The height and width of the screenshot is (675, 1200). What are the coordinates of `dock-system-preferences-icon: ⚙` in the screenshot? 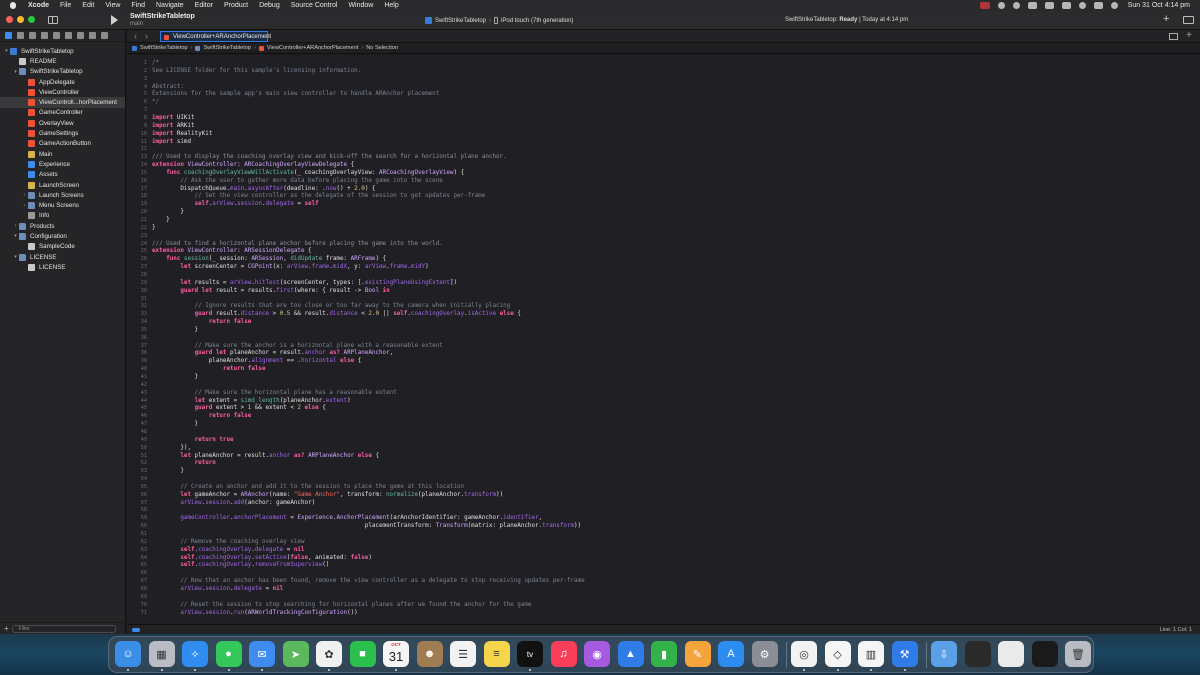 It's located at (764, 654).